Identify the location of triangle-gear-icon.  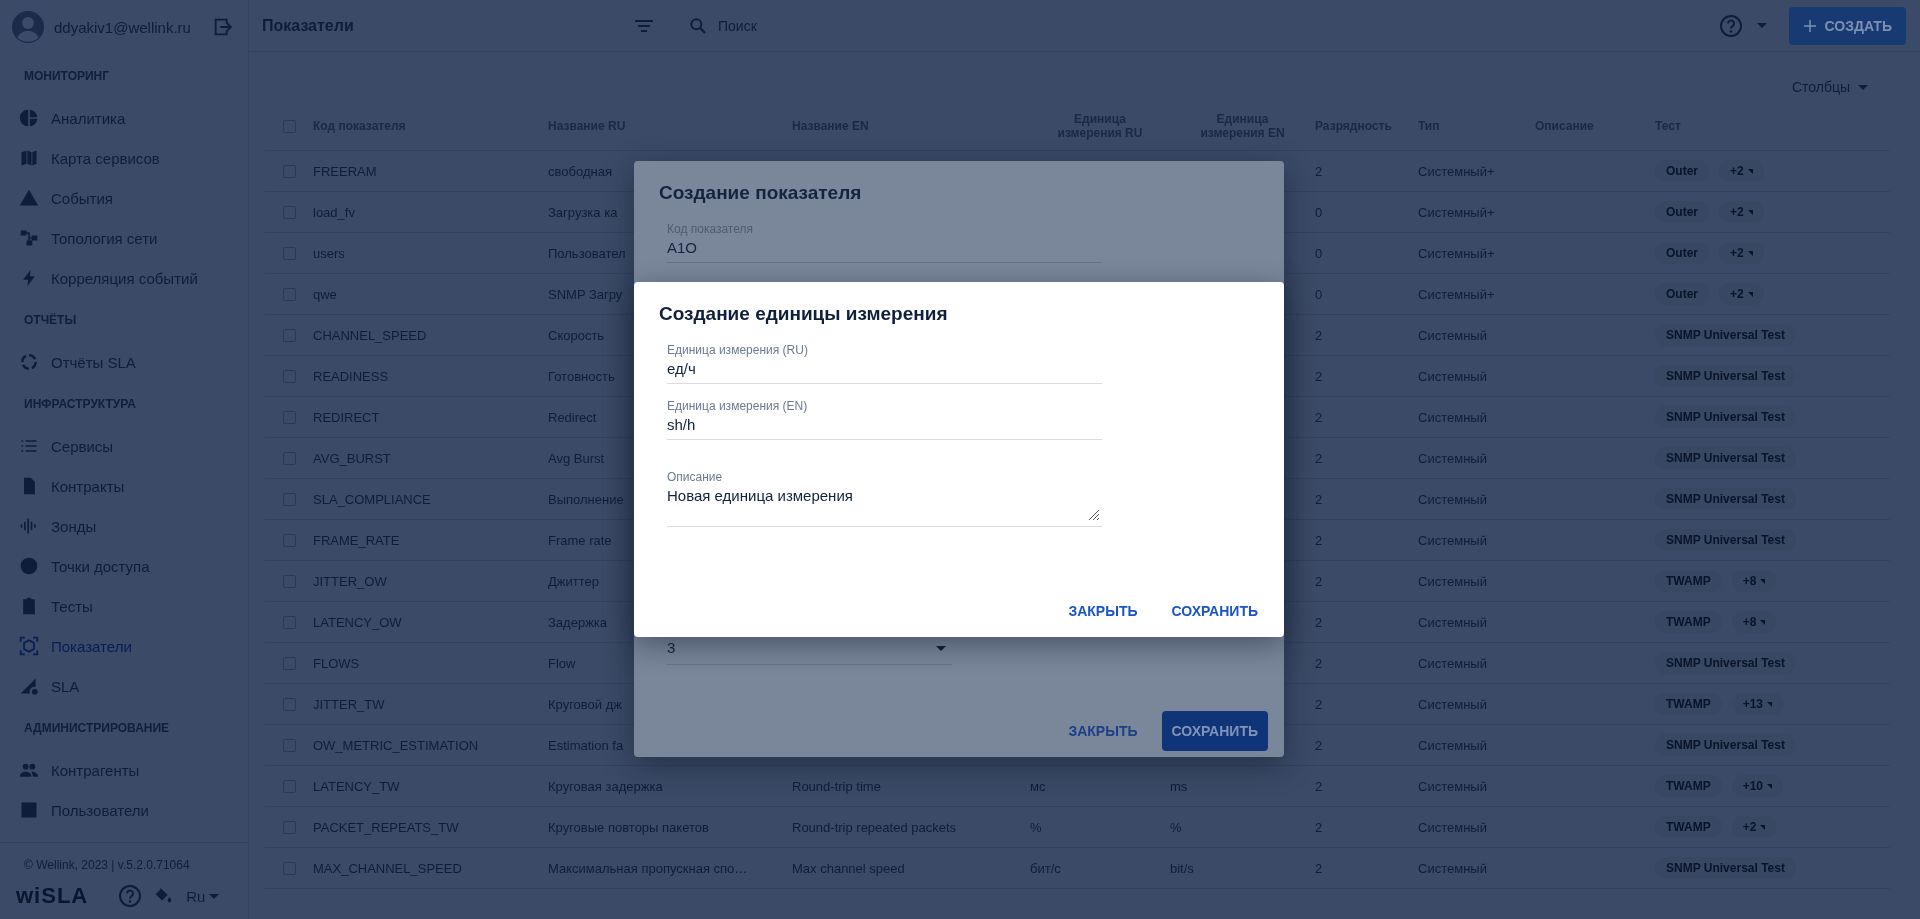
(29, 686).